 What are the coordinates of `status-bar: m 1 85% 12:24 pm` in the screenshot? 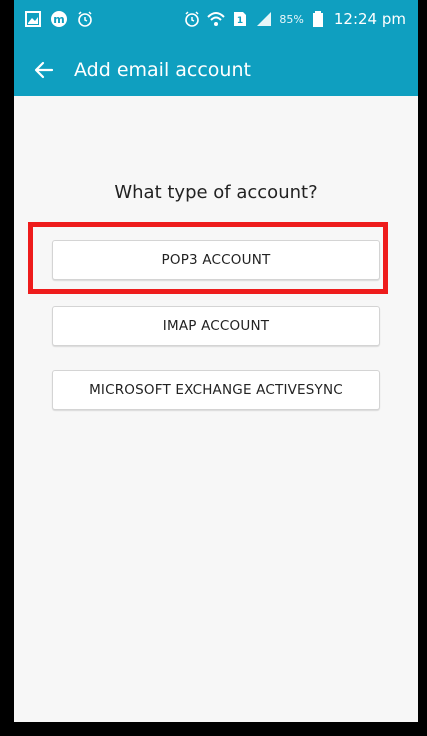 It's located at (216, 22).